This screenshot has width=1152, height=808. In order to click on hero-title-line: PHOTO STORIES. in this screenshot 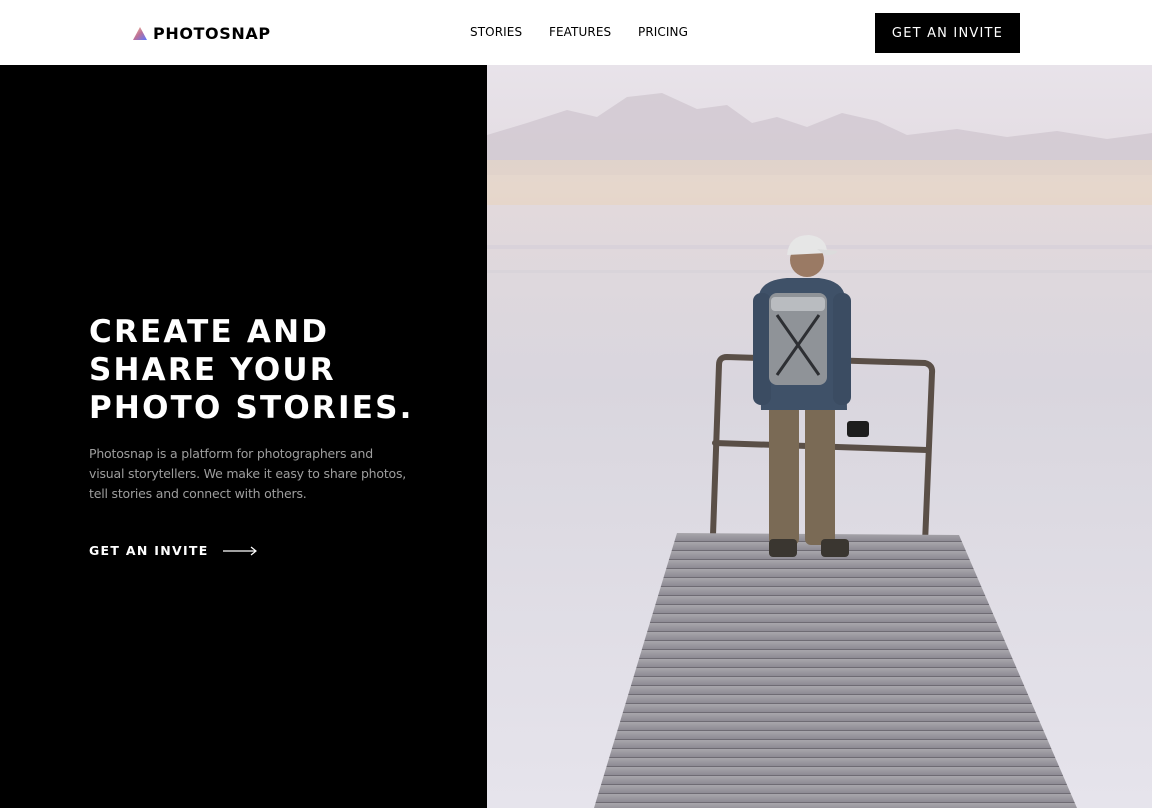, I will do `click(251, 408)`.